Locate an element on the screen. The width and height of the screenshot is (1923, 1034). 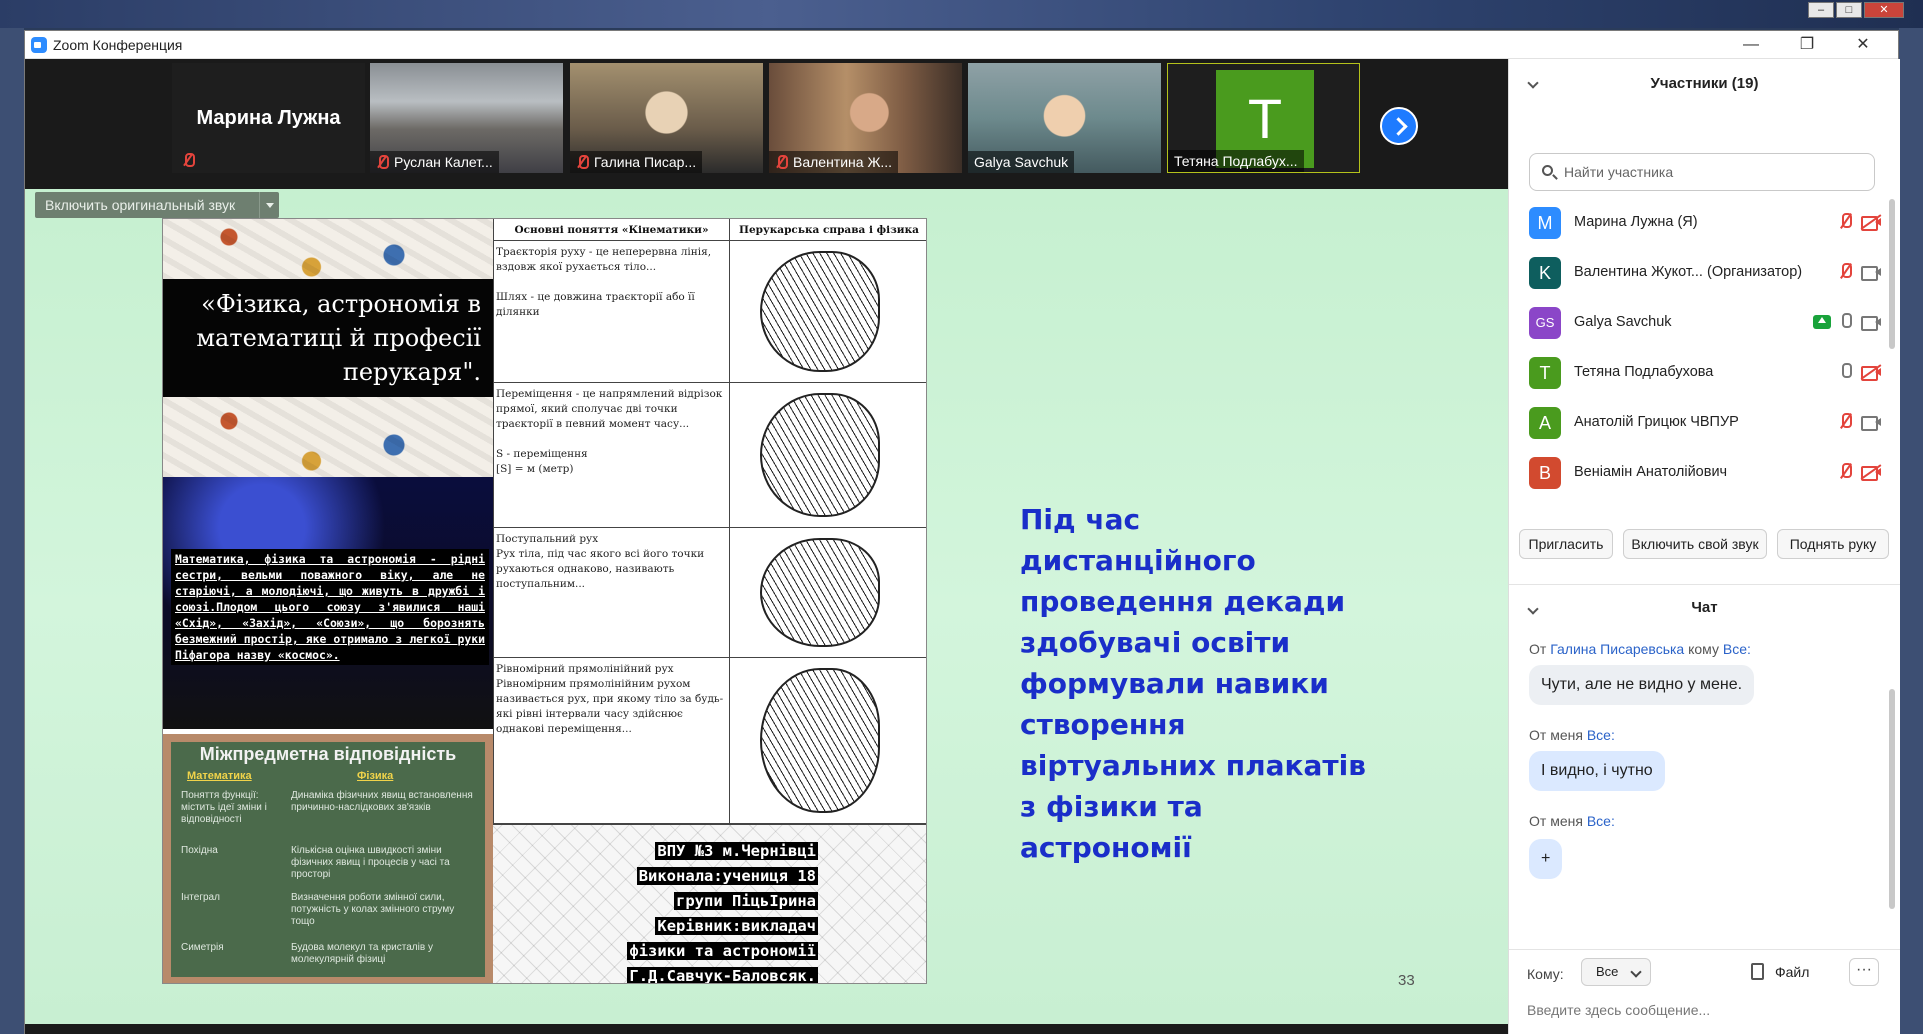
outer-maximize-button: □ is located at coordinates (1849, 10).